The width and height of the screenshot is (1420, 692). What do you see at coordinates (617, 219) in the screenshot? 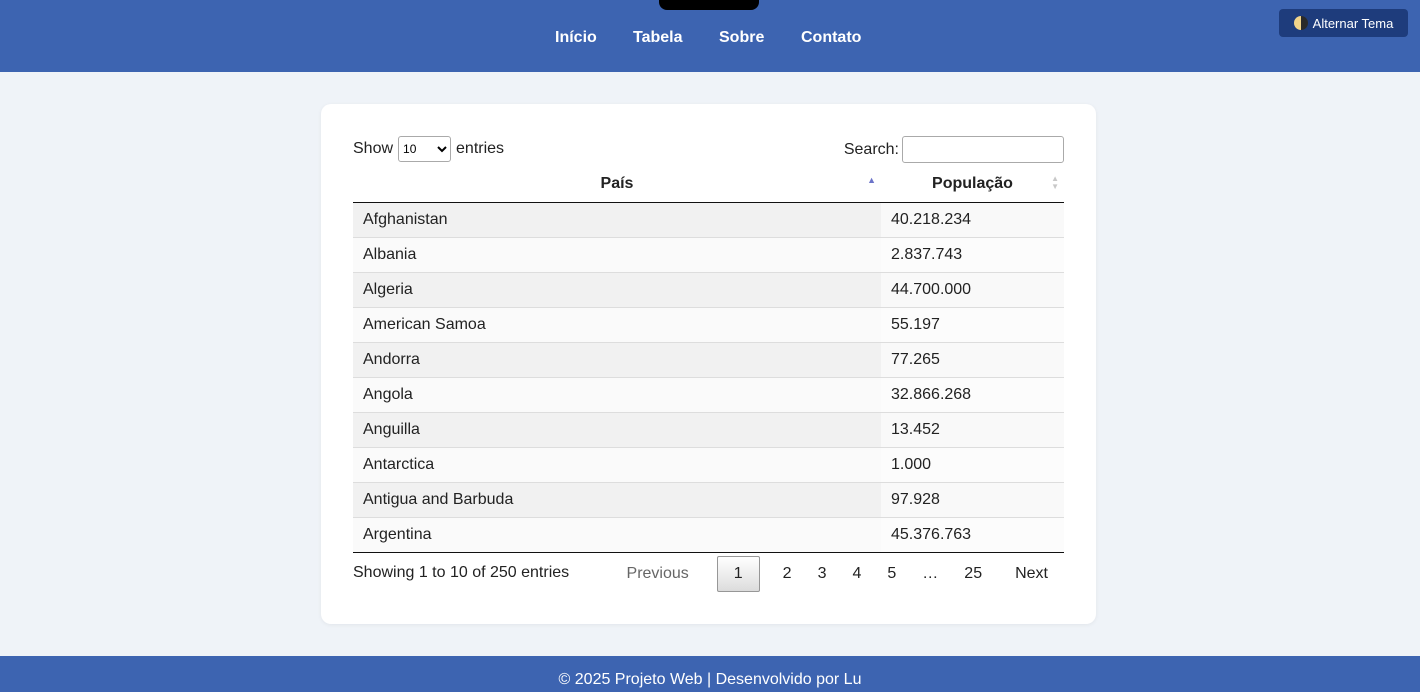
I see `country-cell: Afghanistan` at bounding box center [617, 219].